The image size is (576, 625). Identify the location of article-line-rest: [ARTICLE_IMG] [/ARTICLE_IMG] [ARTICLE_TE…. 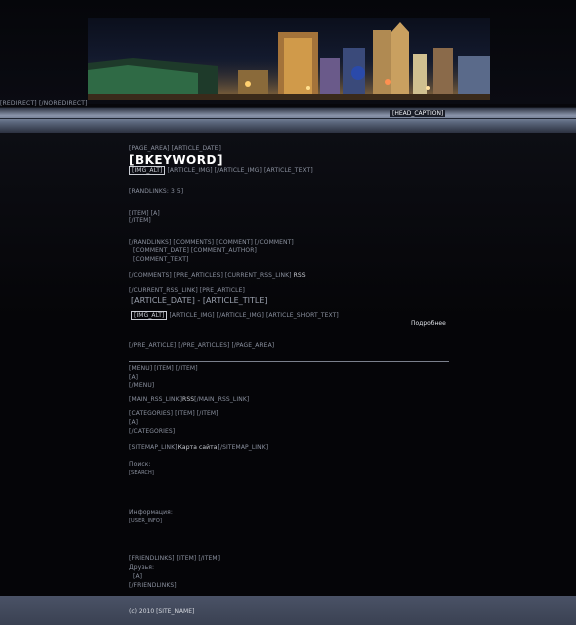
(240, 170).